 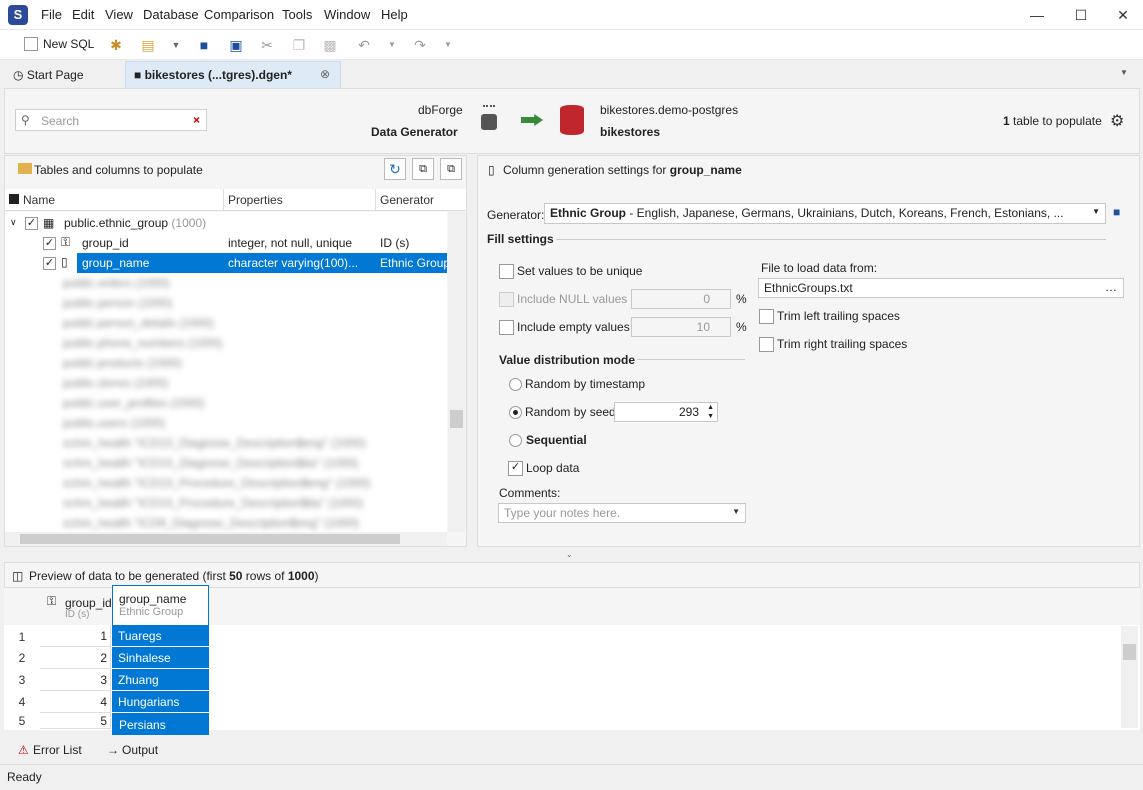 I want to click on preview-col-id: group_id, so click(x=88, y=603).